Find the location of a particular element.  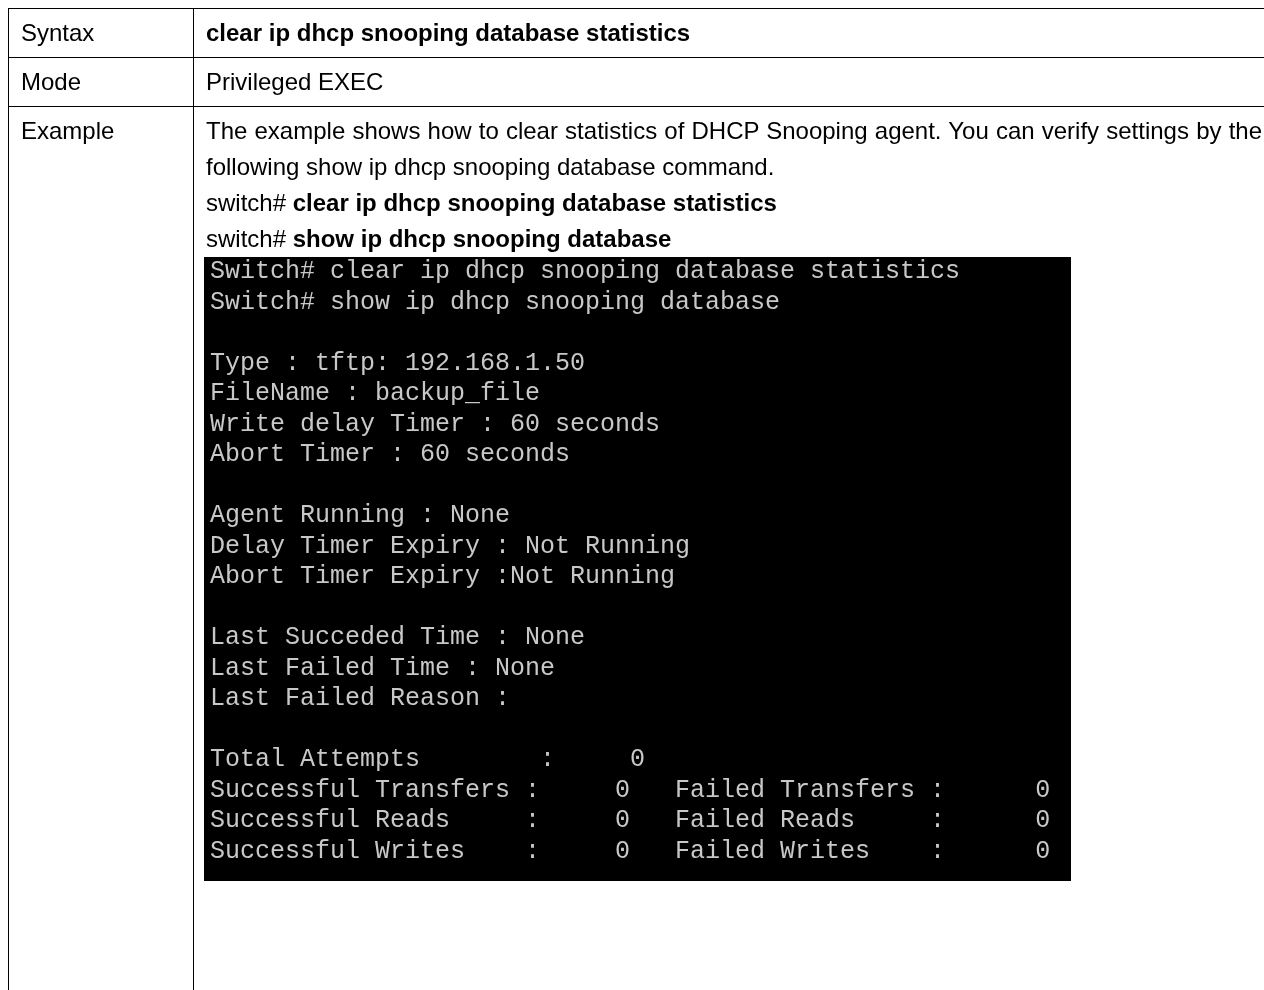

terminal-line: Abort Timer : 60 seconds is located at coordinates (390, 455).